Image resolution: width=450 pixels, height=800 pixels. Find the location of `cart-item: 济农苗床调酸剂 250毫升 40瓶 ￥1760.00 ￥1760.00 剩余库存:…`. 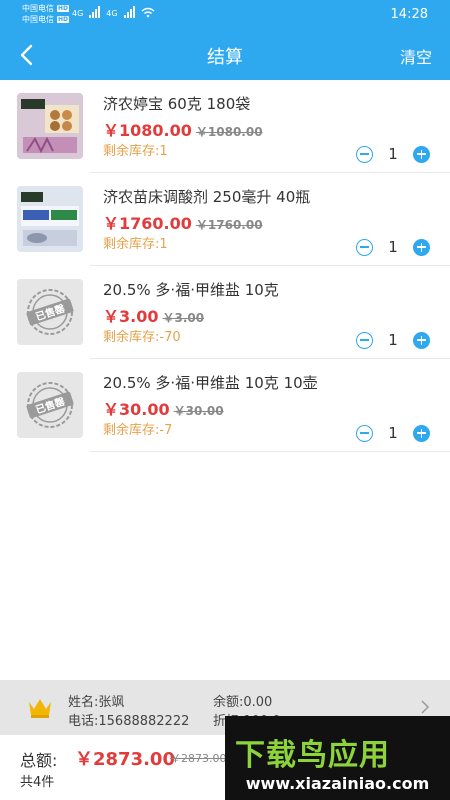

cart-item: 济农苗床调酸剂 250毫升 40瓶 ￥1760.00 ￥1760.00 剩余库存:… is located at coordinates (225, 219).